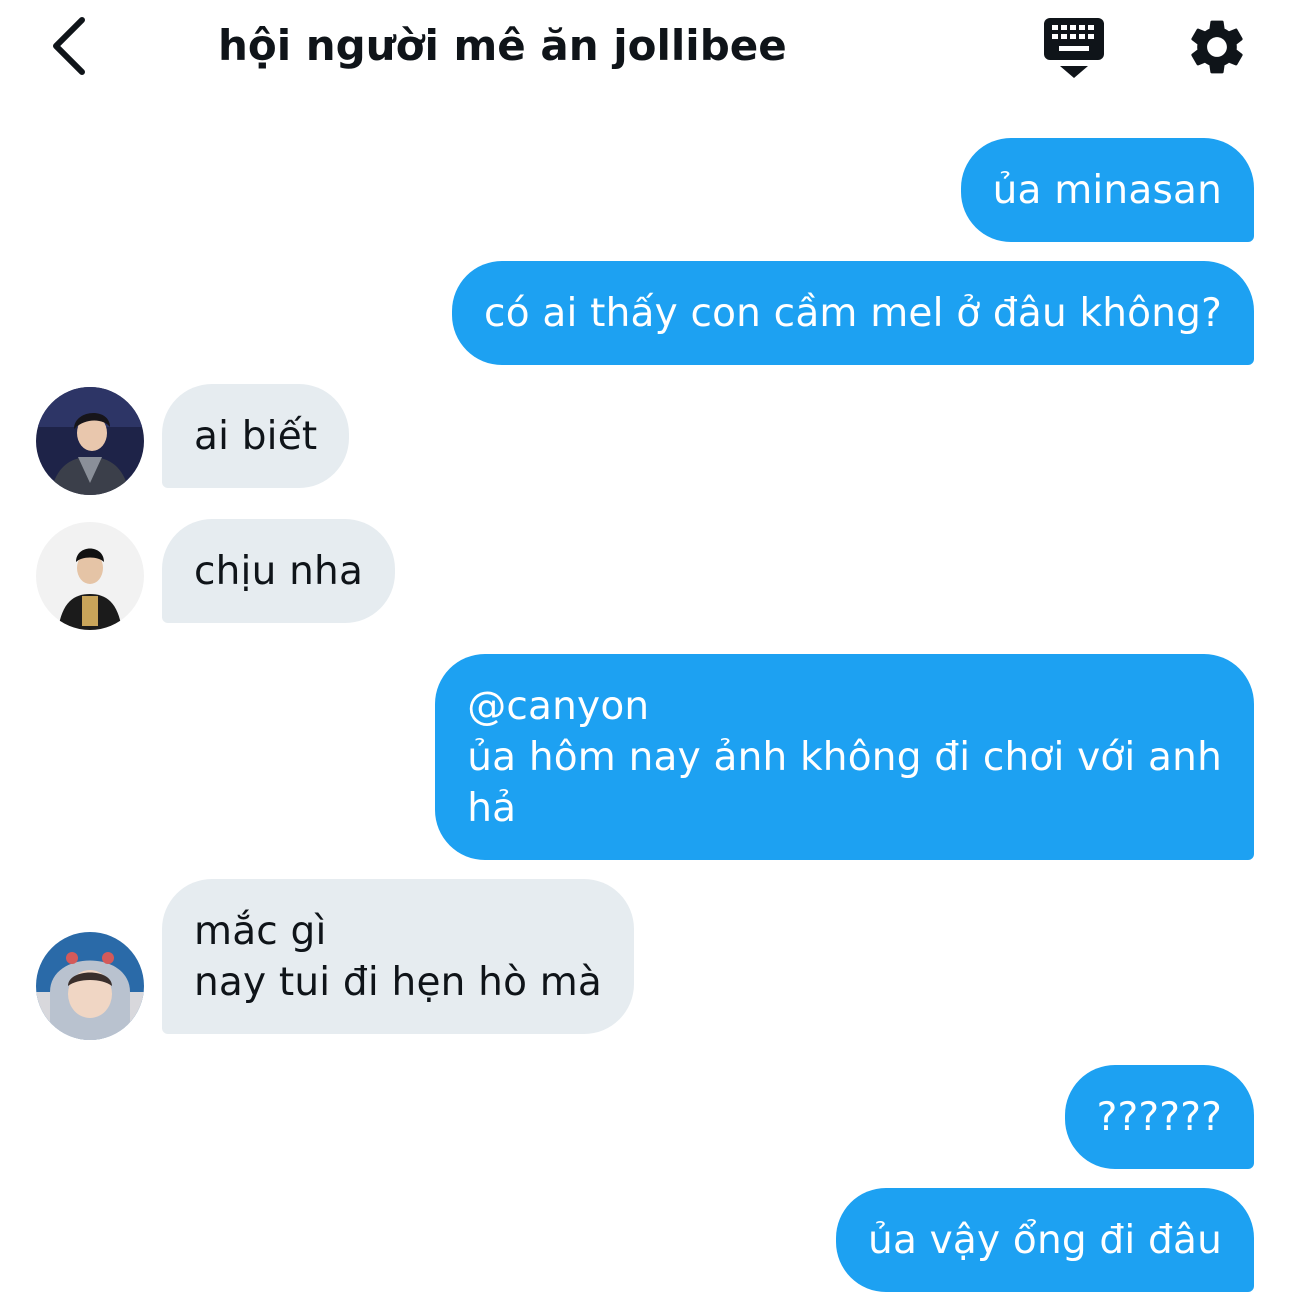 The width and height of the screenshot is (1290, 1302). I want to click on keyboard-toggle-button, so click(1074, 48).